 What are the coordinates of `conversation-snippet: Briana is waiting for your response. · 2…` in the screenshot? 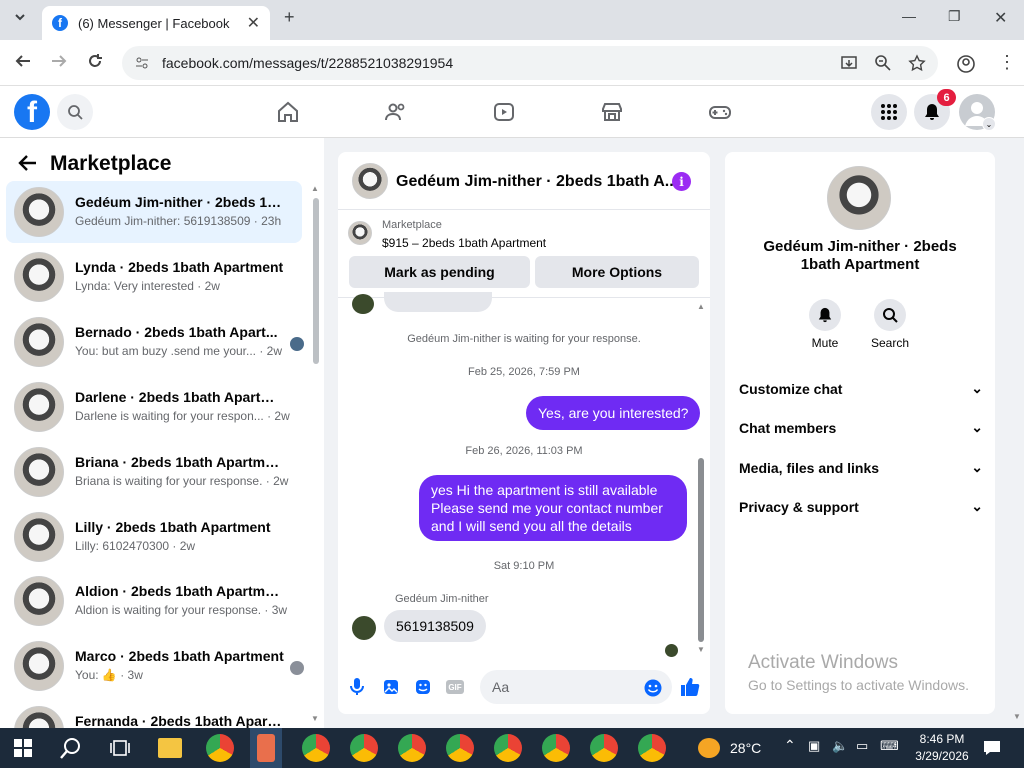 It's located at (182, 481).